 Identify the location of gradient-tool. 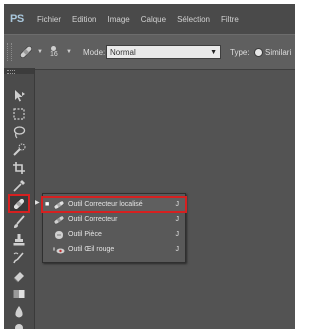
(19, 293).